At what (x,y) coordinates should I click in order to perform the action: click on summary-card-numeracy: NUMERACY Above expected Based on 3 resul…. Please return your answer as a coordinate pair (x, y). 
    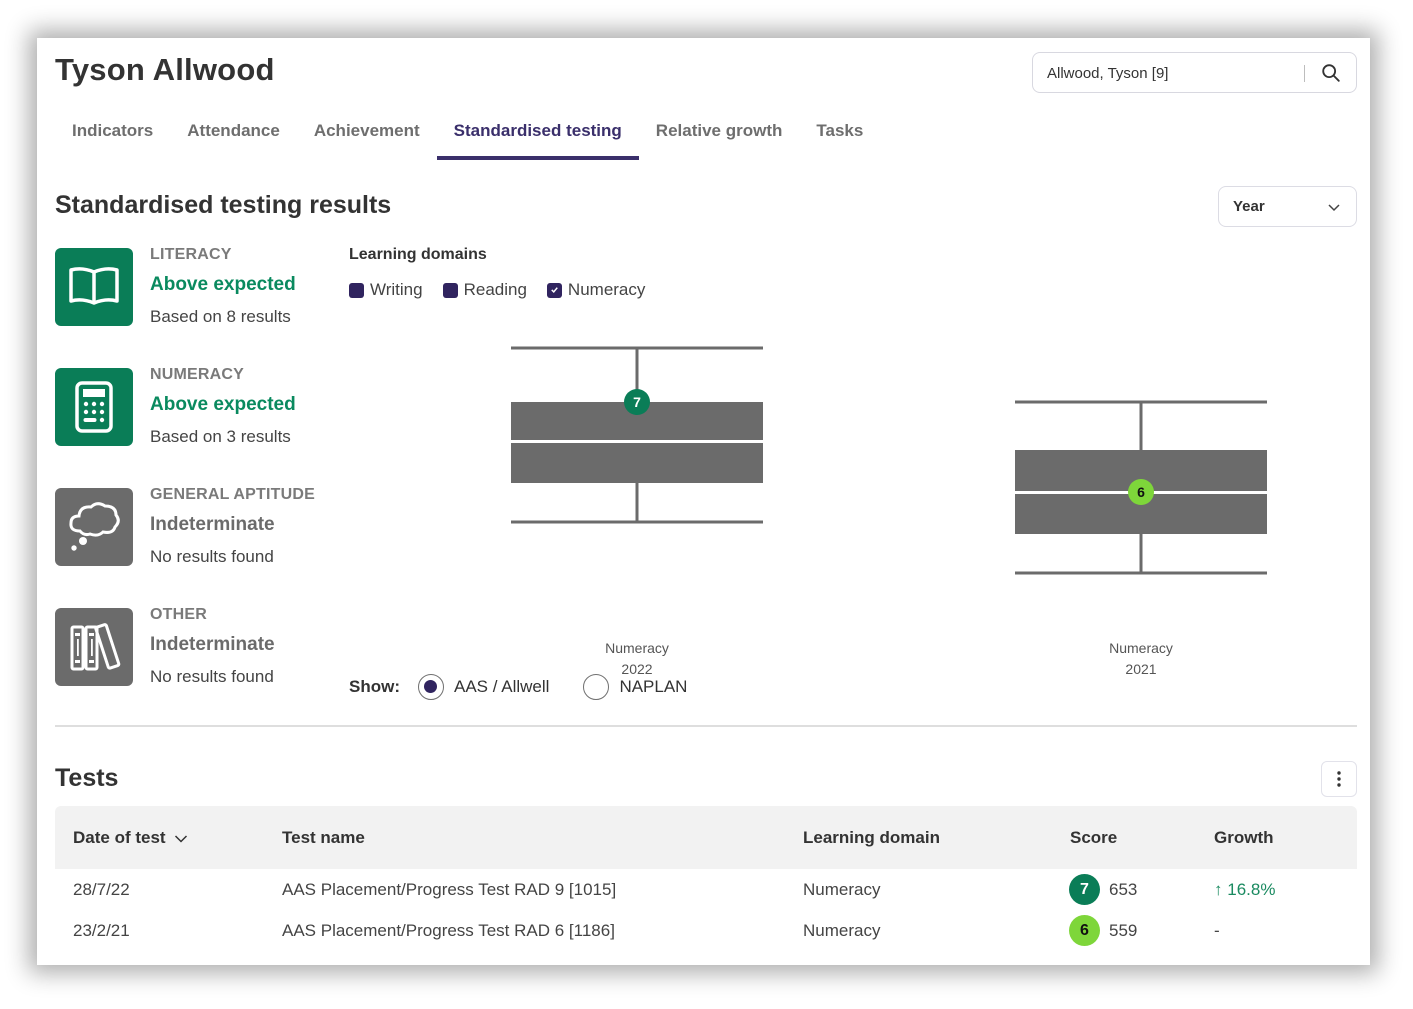
    Looking at the image, I should click on (205, 406).